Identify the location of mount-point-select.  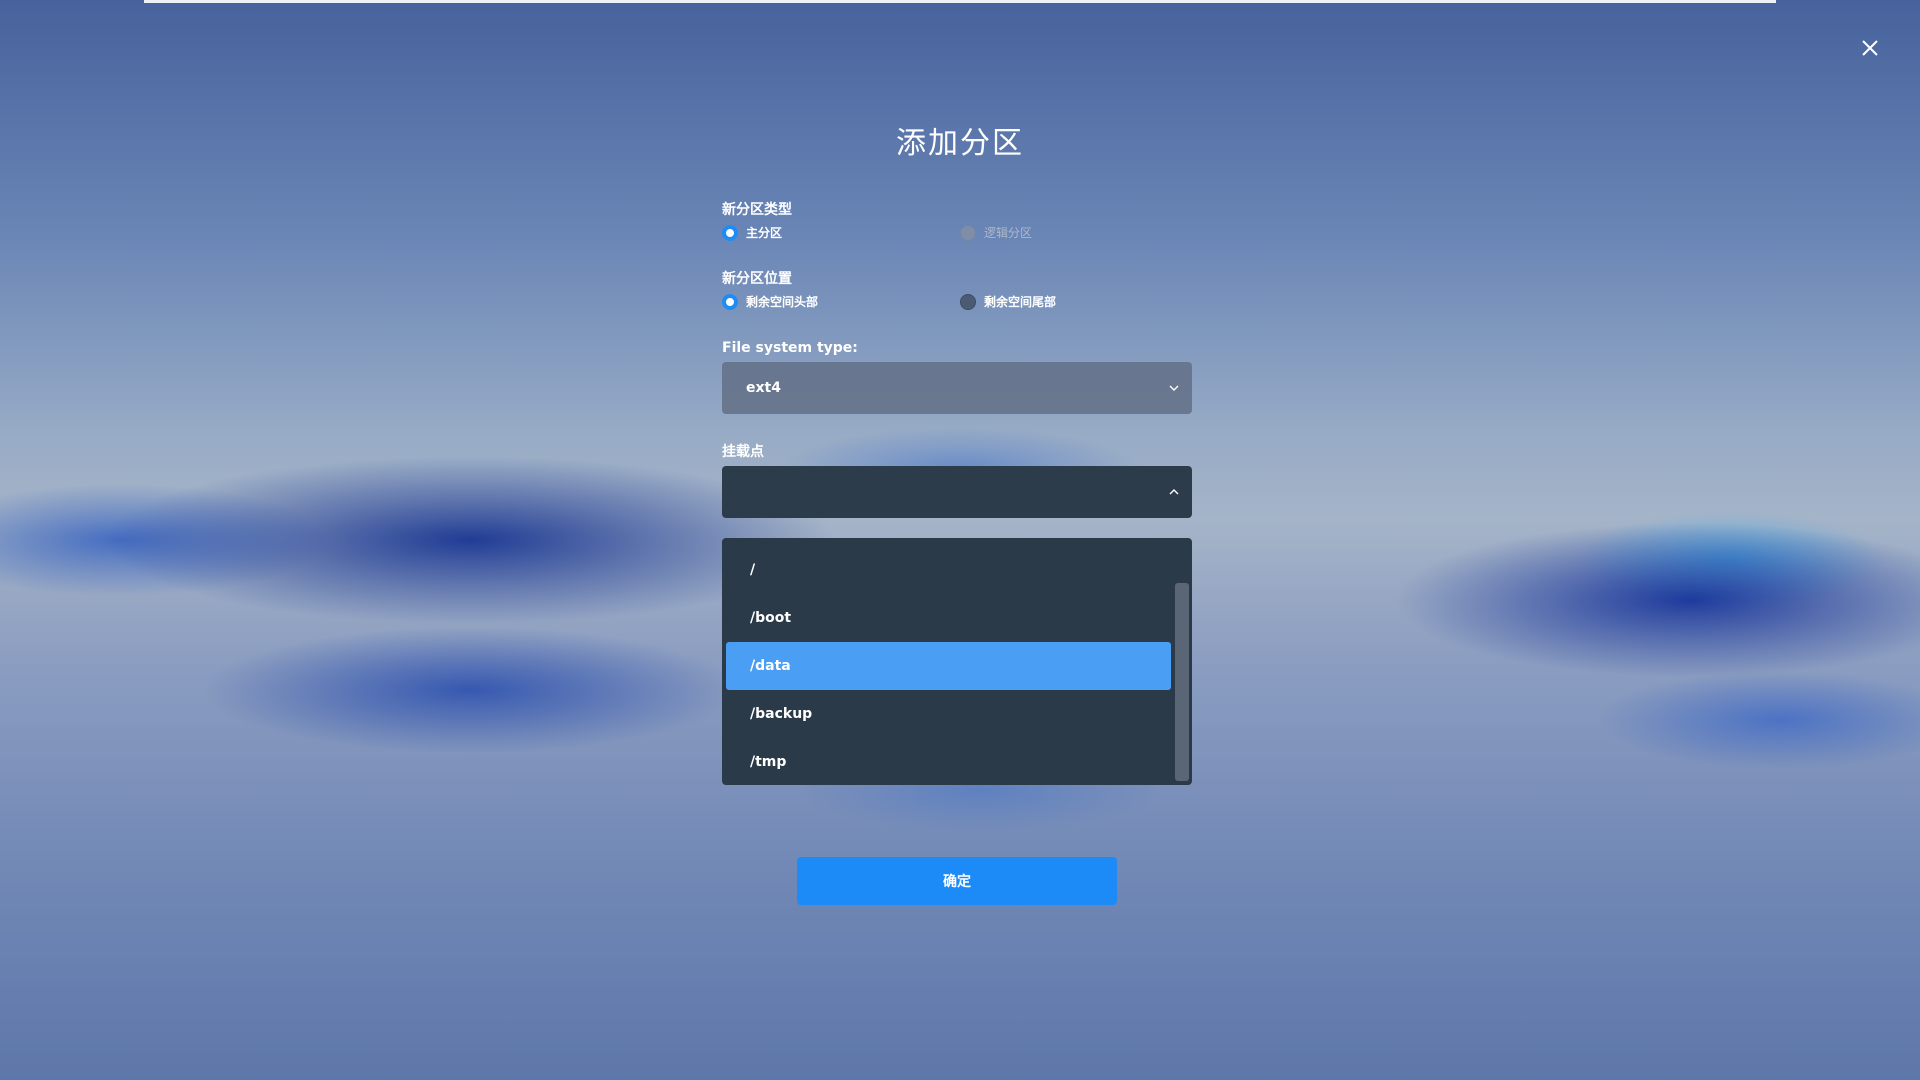
(957, 492).